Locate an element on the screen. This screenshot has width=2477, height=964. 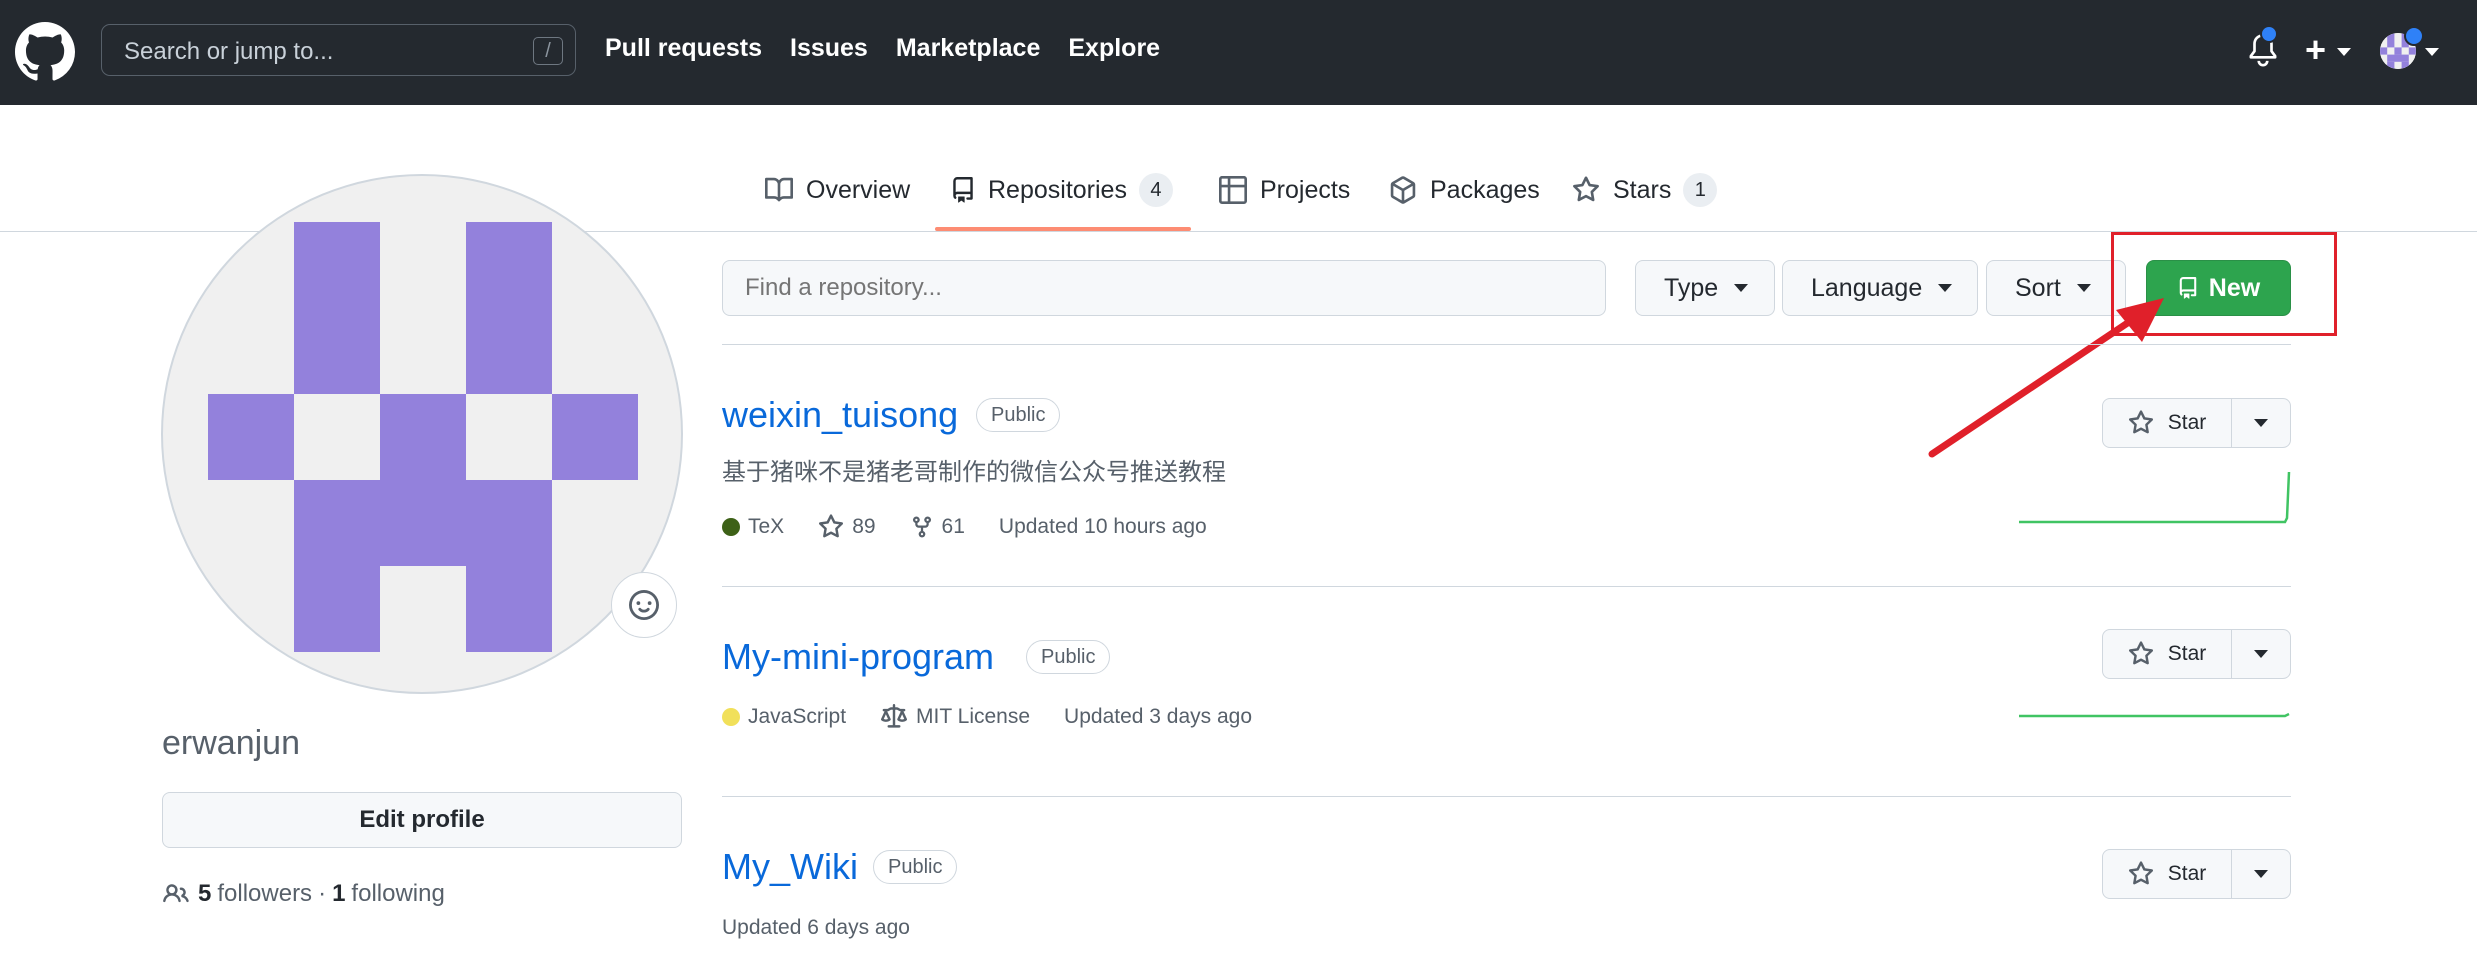
repo-license: MIT License is located at coordinates (955, 717).